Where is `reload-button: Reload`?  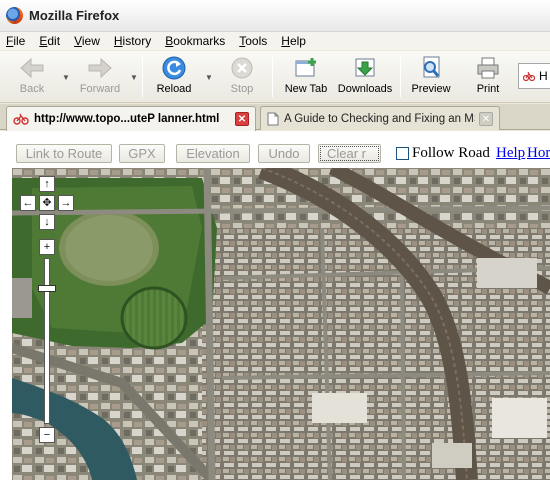
reload-button: Reload is located at coordinates (174, 75).